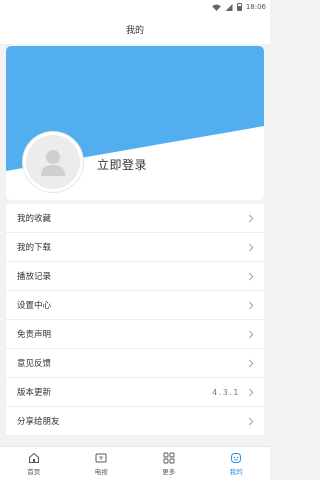  Describe the element at coordinates (236, 457) in the screenshot. I see `profile-face-icon` at that location.